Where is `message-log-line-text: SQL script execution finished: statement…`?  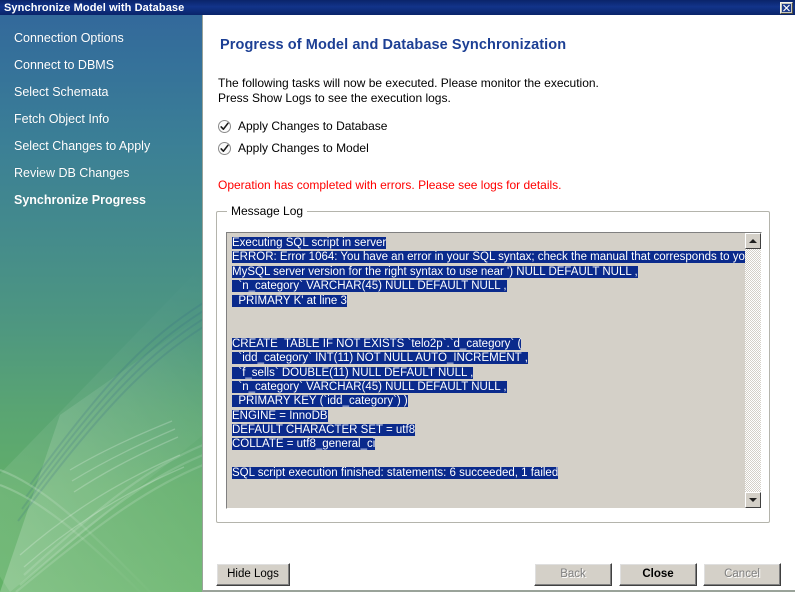 message-log-line-text: SQL script execution finished: statement… is located at coordinates (395, 473).